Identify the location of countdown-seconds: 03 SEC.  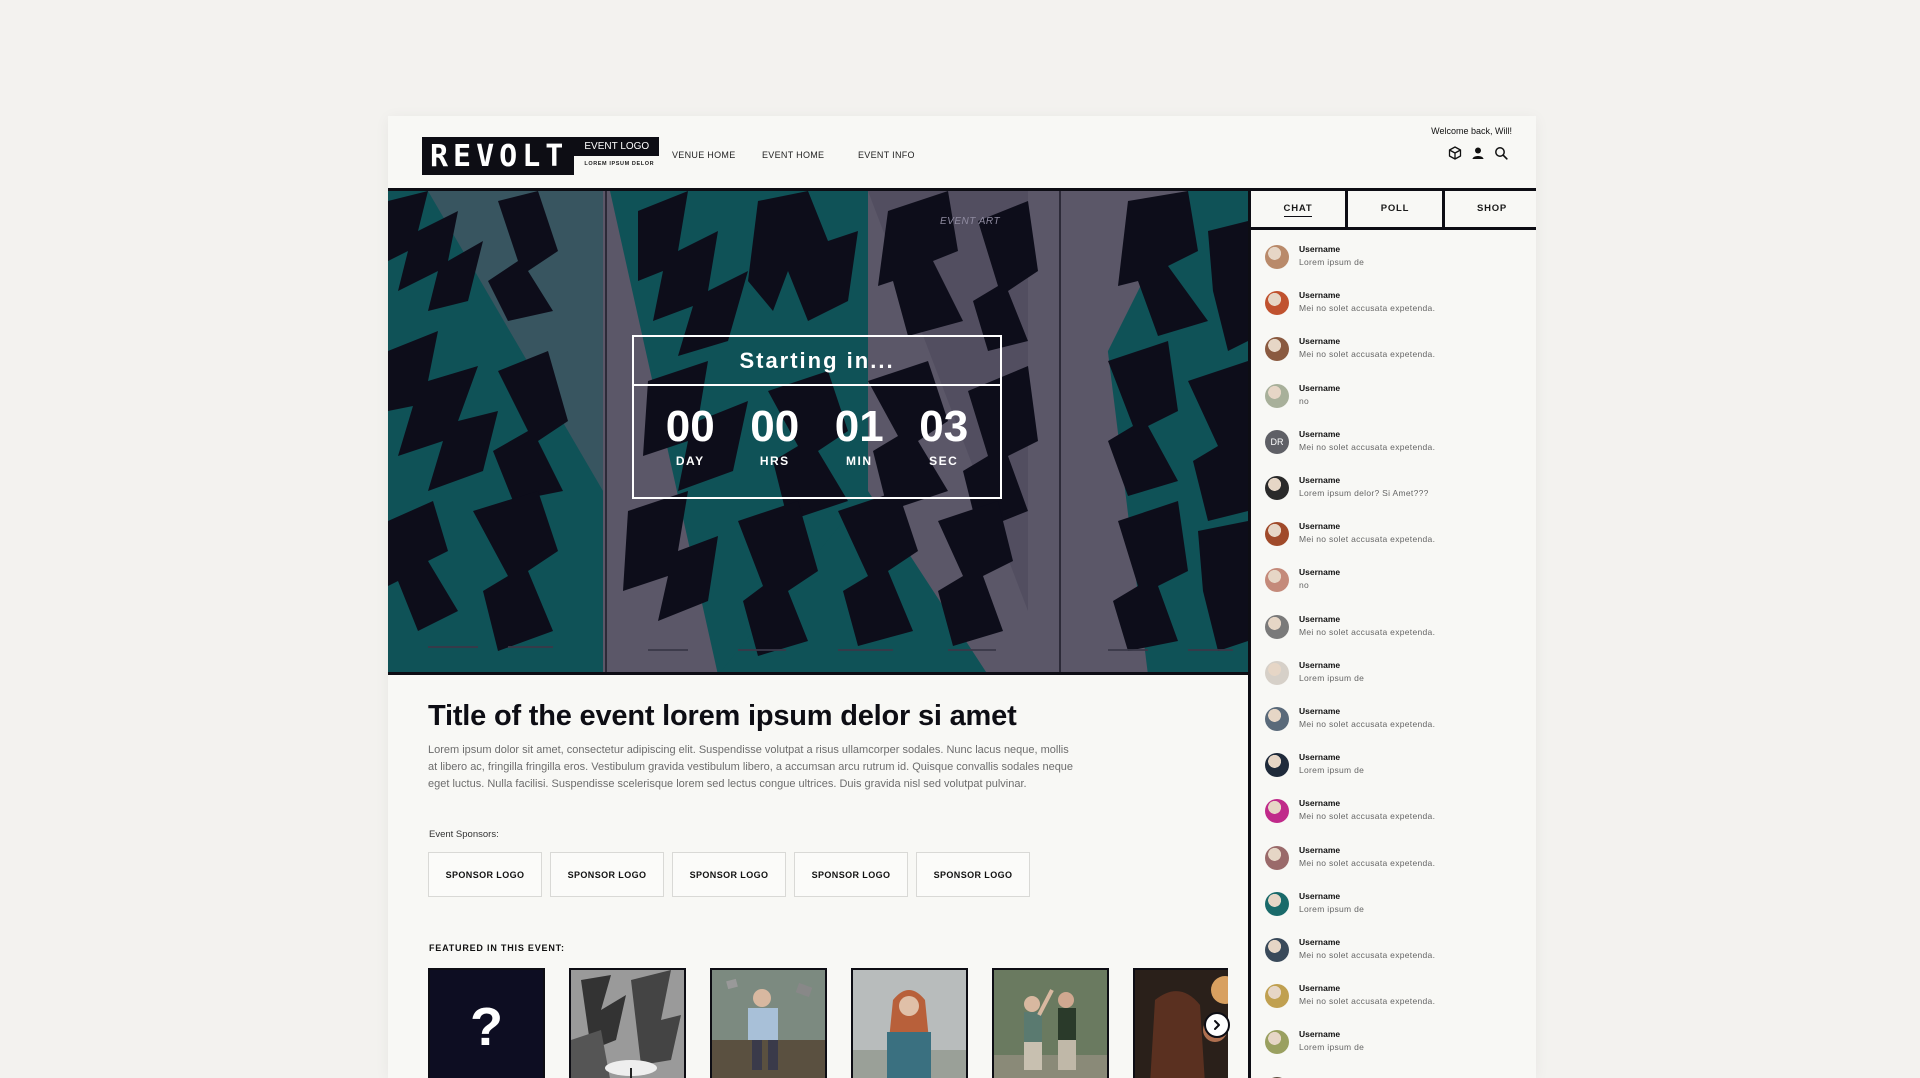
(944, 435).